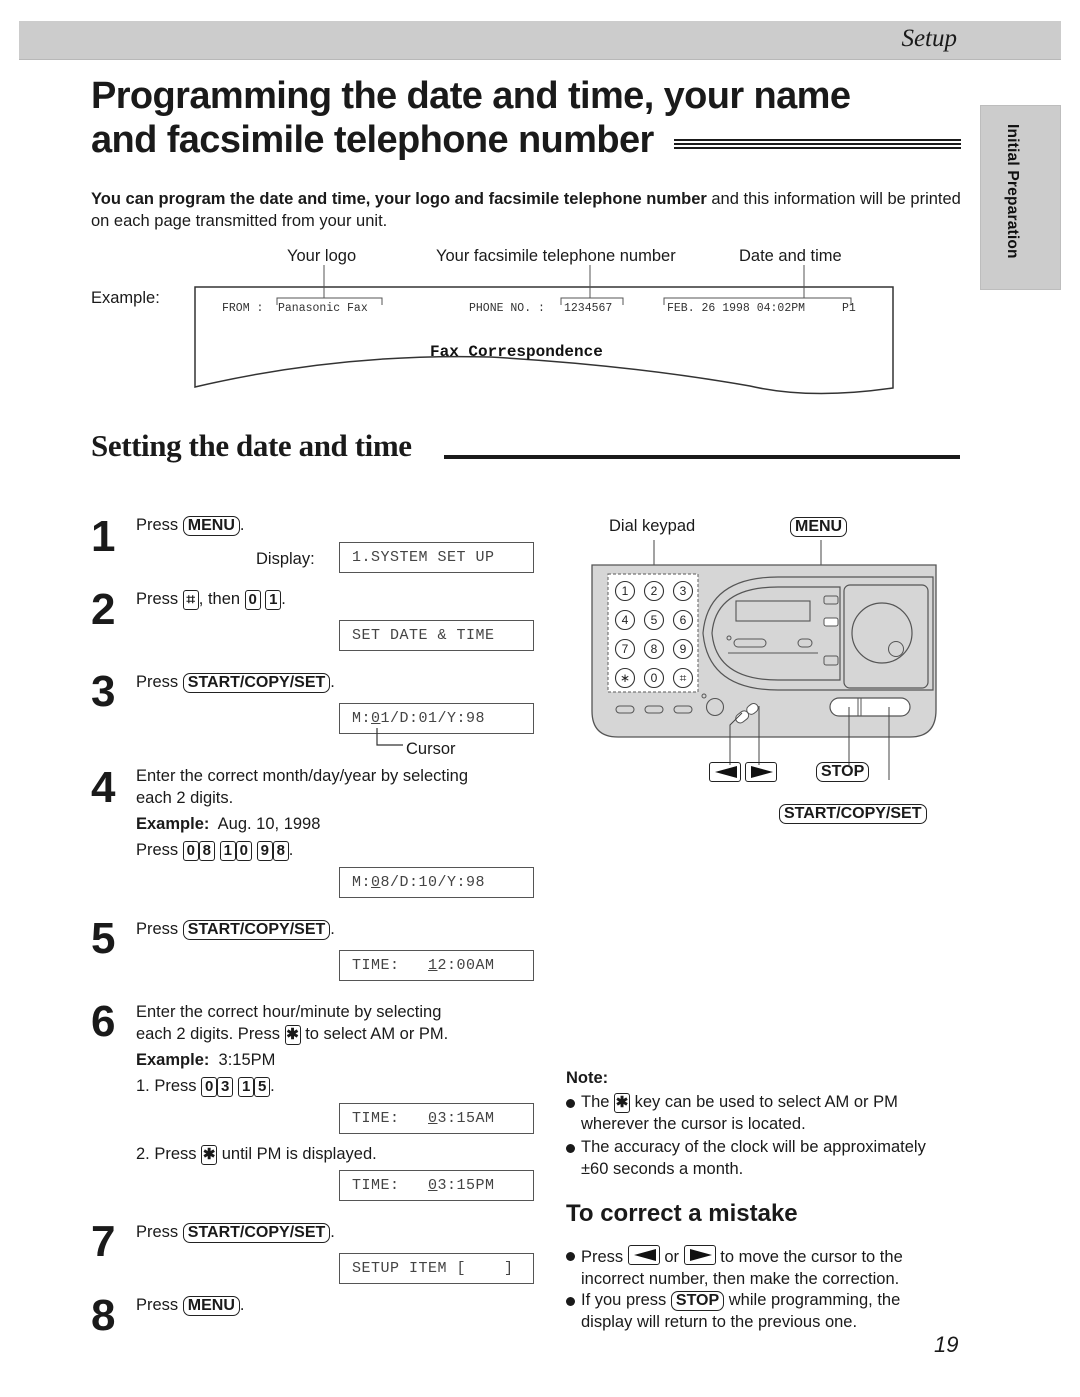 Image resolution: width=1080 pixels, height=1397 pixels. I want to click on section-heading: Setting the date and time, so click(251, 445).